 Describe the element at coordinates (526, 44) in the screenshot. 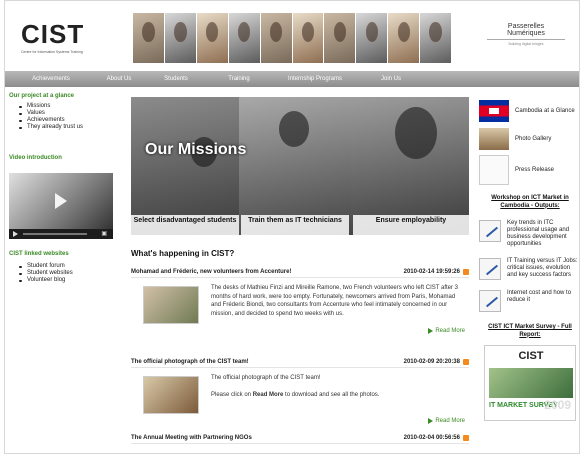

I see `partner-tagline: Building digital bridges` at that location.